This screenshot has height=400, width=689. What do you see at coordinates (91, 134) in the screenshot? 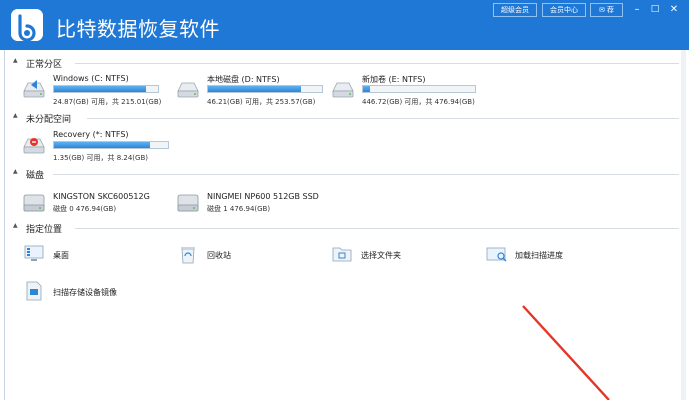
I see `partition-name: Recovery (*: NTFS)` at bounding box center [91, 134].